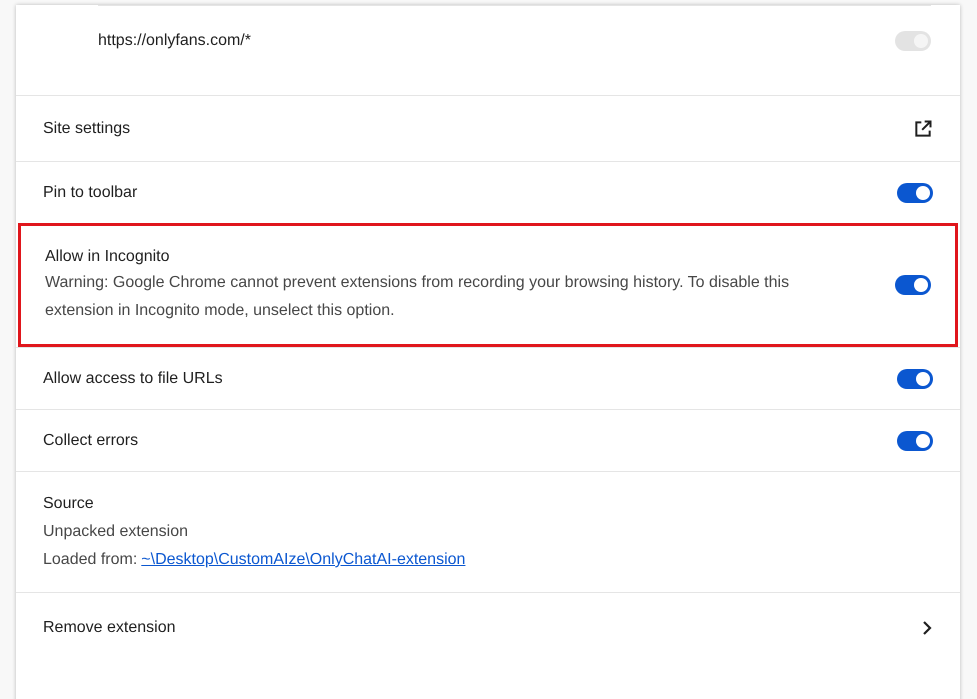 This screenshot has width=977, height=699. I want to click on external-link-icon, so click(923, 128).